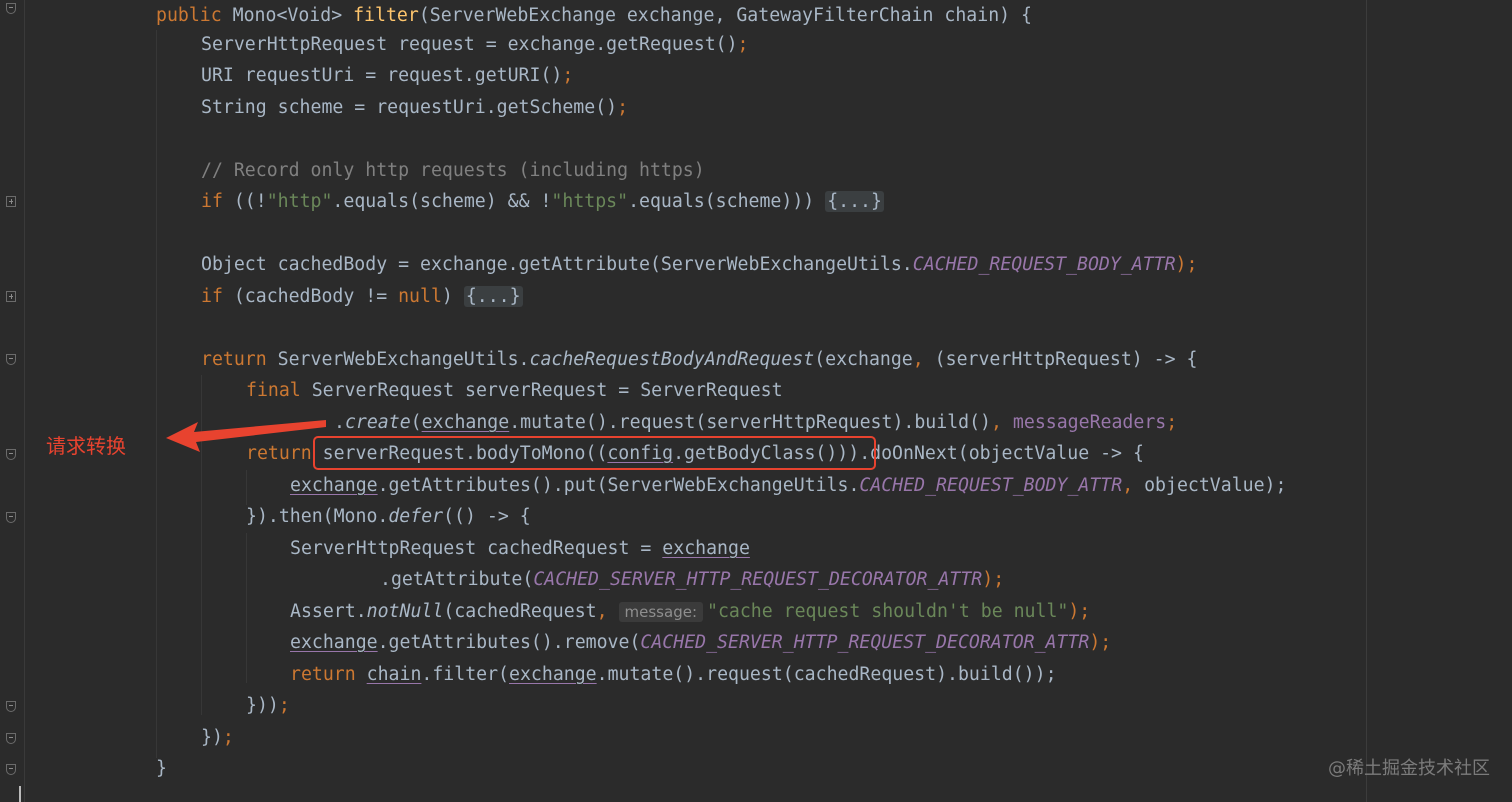 Image resolution: width=1512 pixels, height=802 pixels. What do you see at coordinates (246, 436) in the screenshot?
I see `annotation-arrow-icon` at bounding box center [246, 436].